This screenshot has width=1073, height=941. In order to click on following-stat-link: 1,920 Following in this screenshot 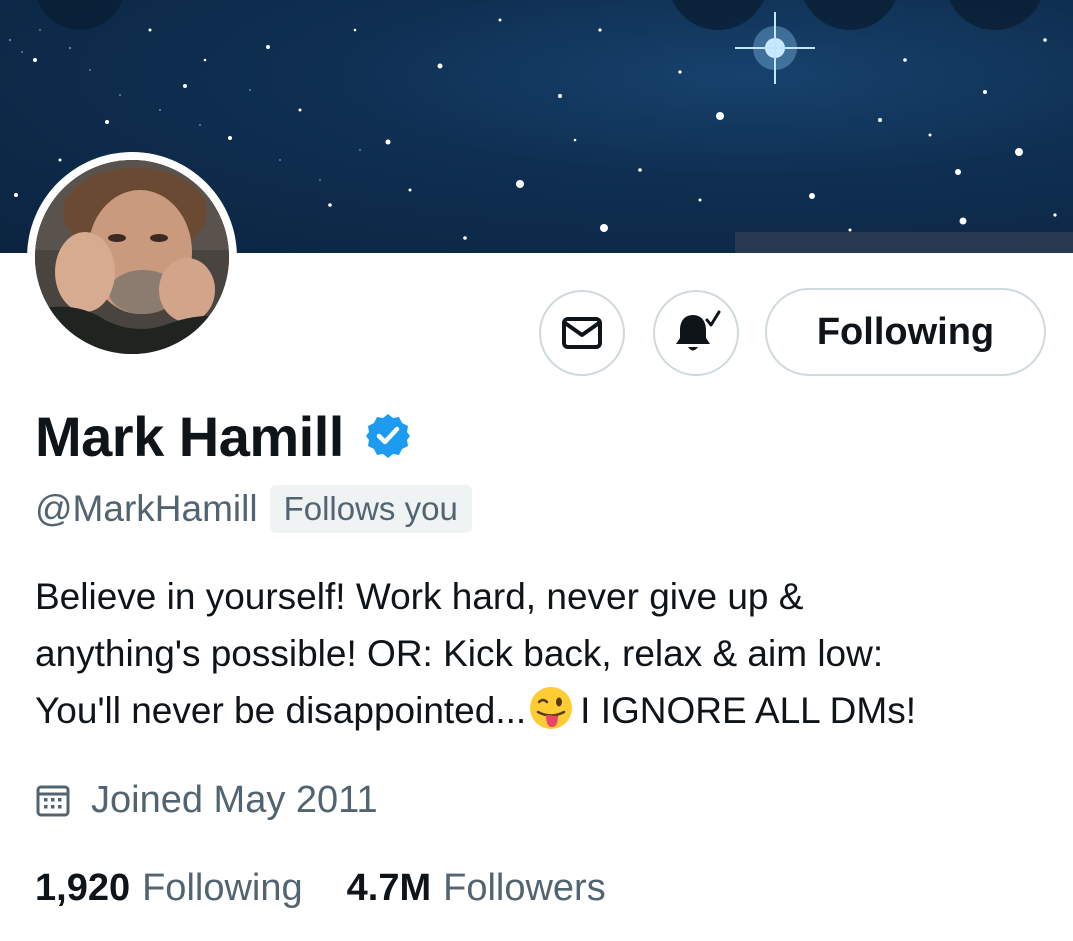, I will do `click(169, 888)`.